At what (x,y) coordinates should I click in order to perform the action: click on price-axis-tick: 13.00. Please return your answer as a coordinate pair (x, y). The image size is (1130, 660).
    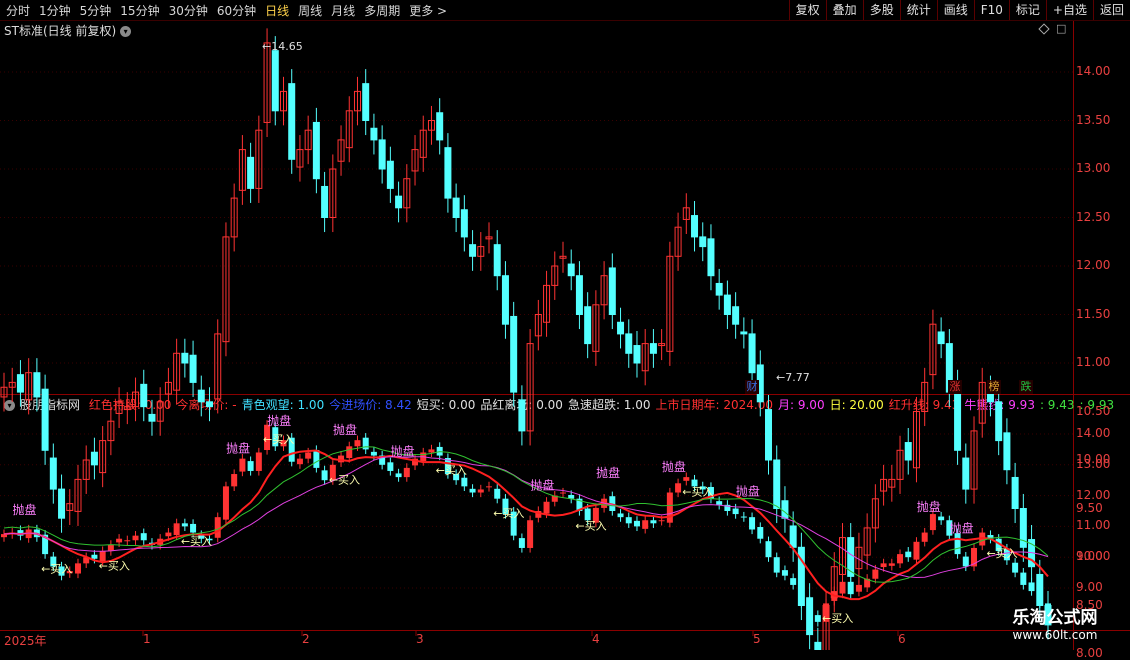
    Looking at the image, I should click on (1093, 168).